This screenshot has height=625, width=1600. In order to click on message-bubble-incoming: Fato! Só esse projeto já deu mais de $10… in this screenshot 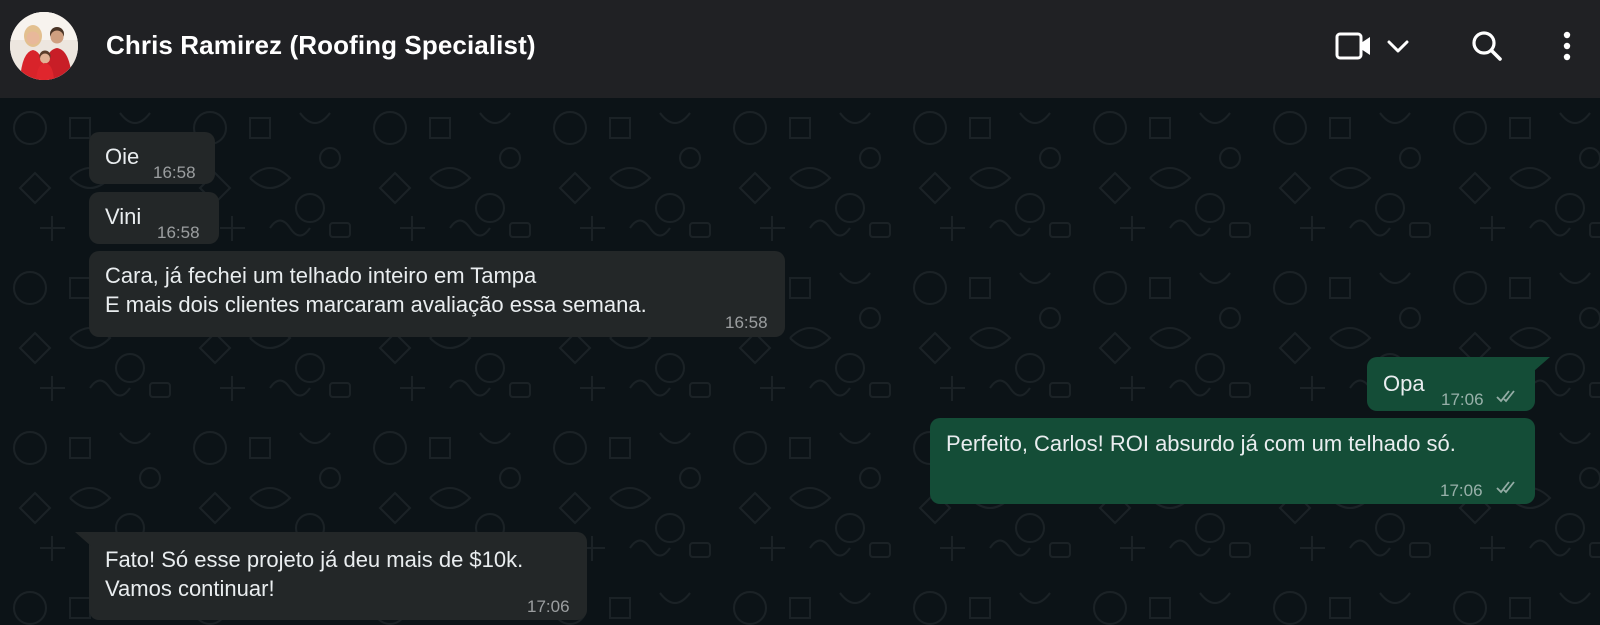, I will do `click(338, 576)`.